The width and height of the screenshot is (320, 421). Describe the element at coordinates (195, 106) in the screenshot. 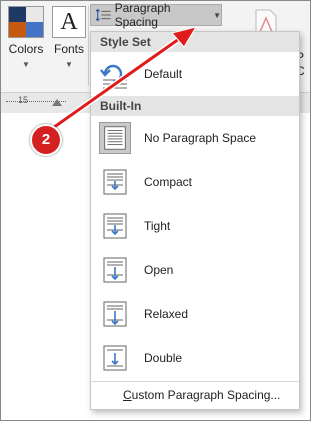

I see `builtin-header: Built-In` at that location.